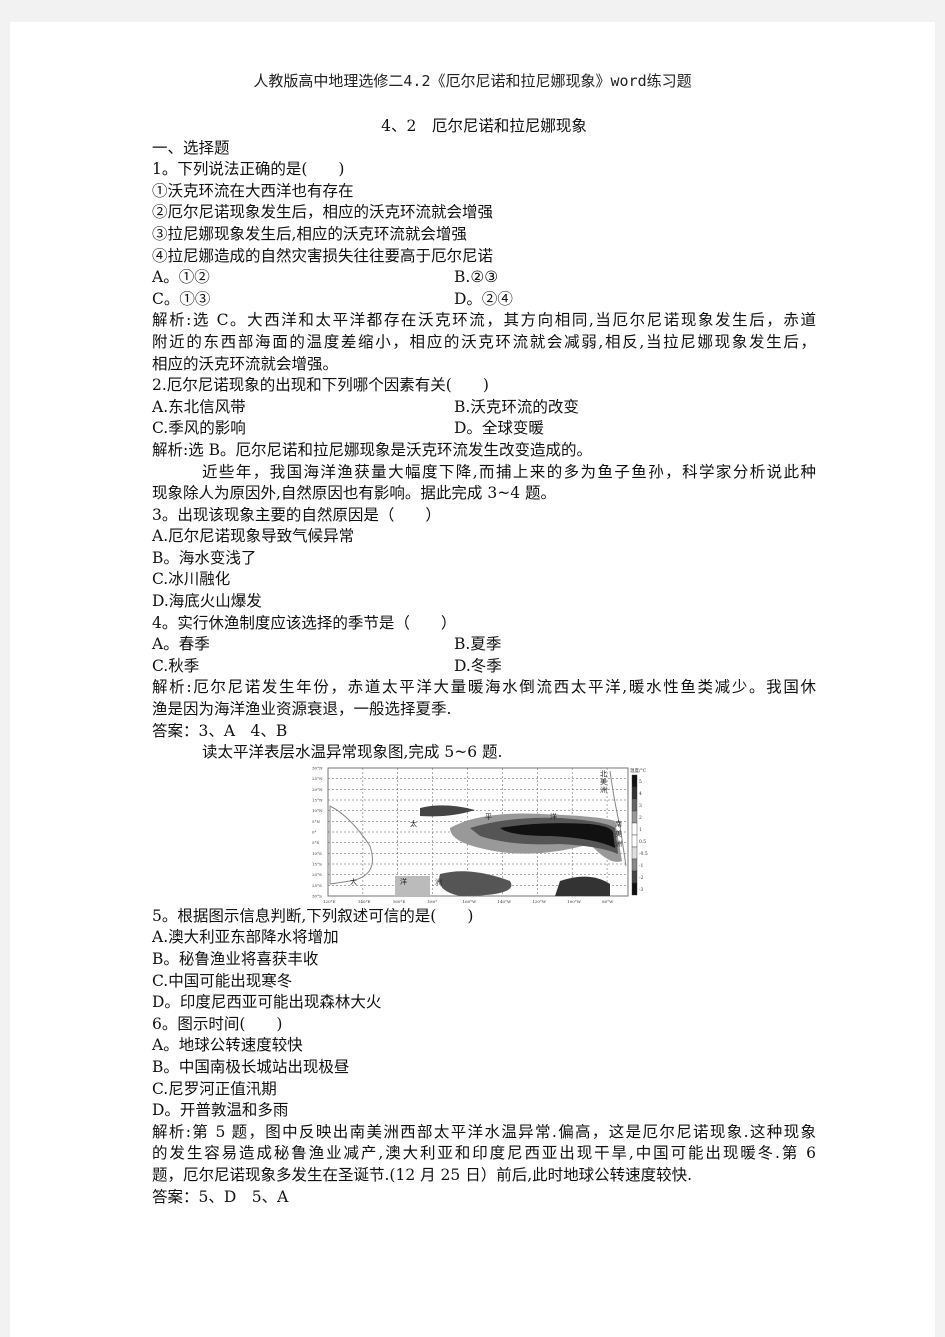 The width and height of the screenshot is (945, 1337). I want to click on lat-label: 20°S, so click(317, 874).